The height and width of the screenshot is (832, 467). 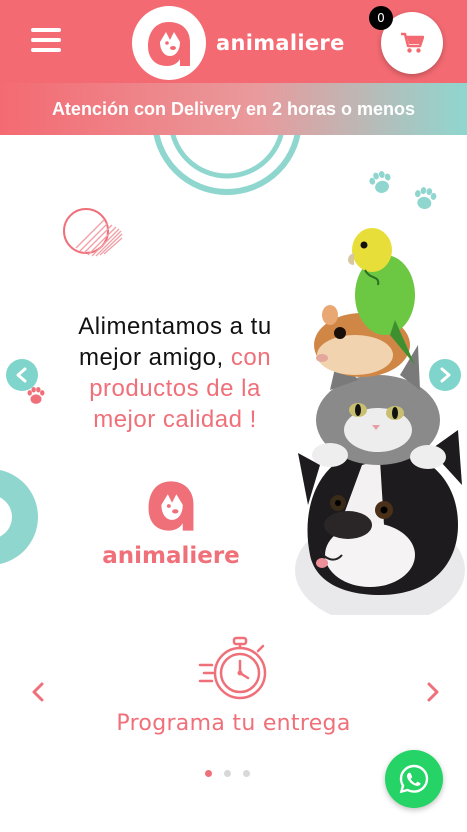 I want to click on hero-headline-accent: con, so click(x=251, y=357).